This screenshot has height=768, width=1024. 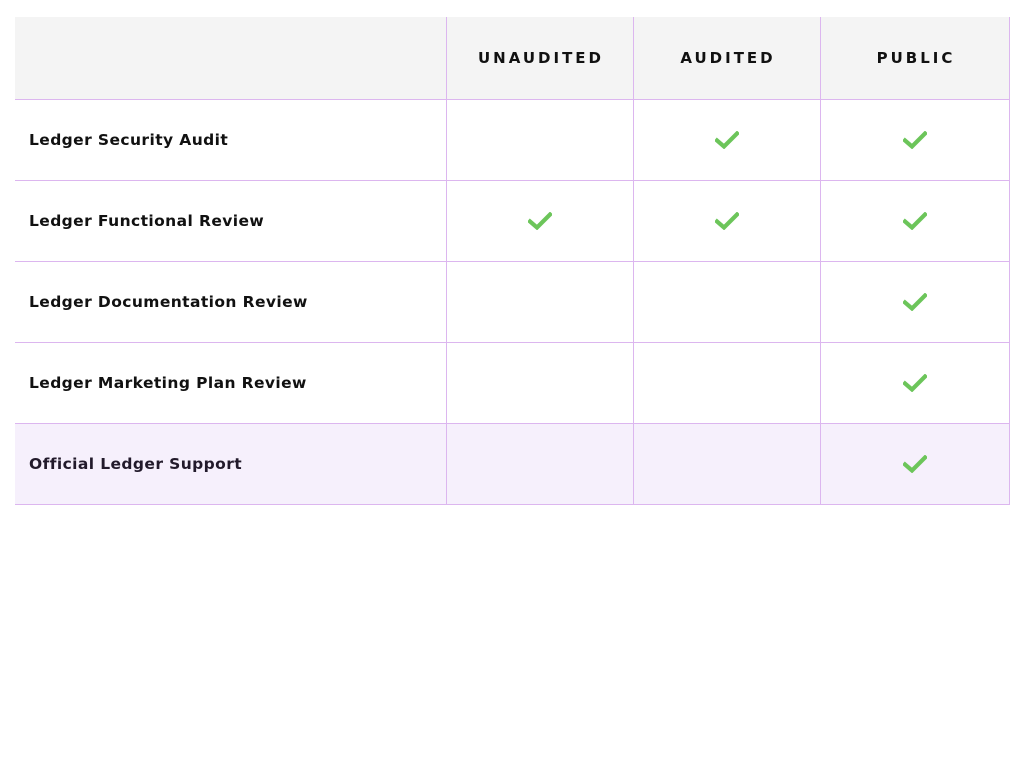 I want to click on table-row-highlighted: Official Ledger Support, so click(x=512, y=464).